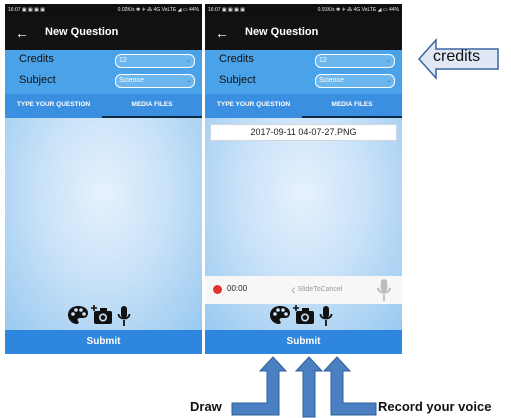  I want to click on annotation-up-arrows, so click(304, 387).